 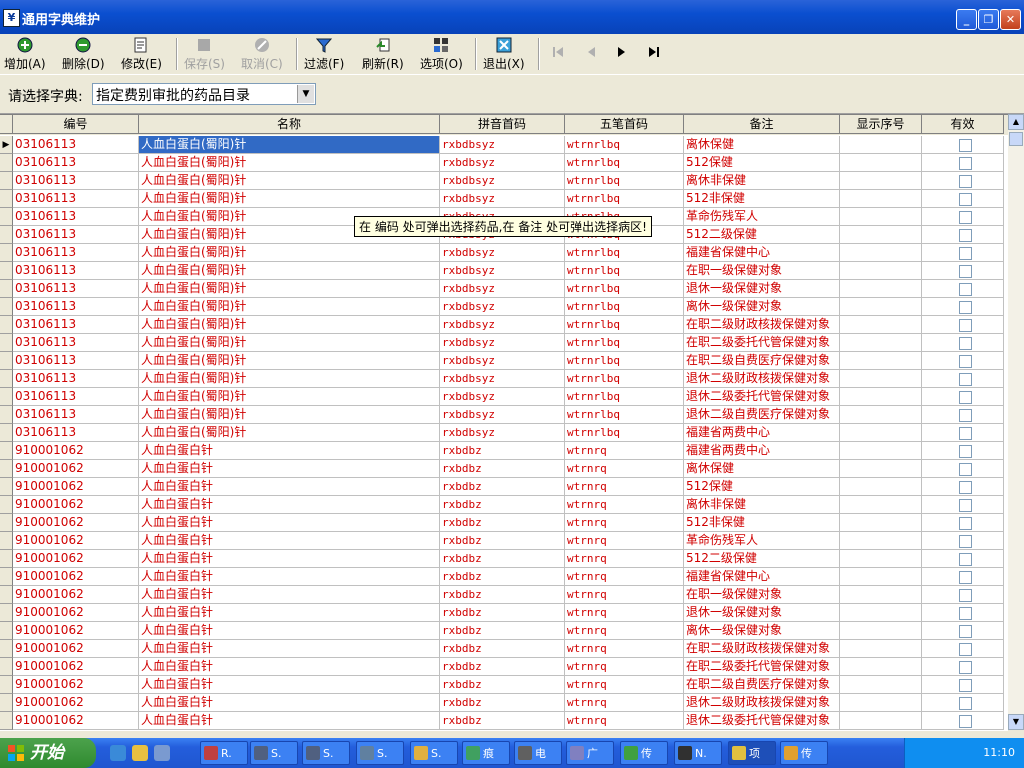 I want to click on table-row: 910001062 人血白蛋白针 rxbdbz wtrnrq 离休保健, so click(x=504, y=469).